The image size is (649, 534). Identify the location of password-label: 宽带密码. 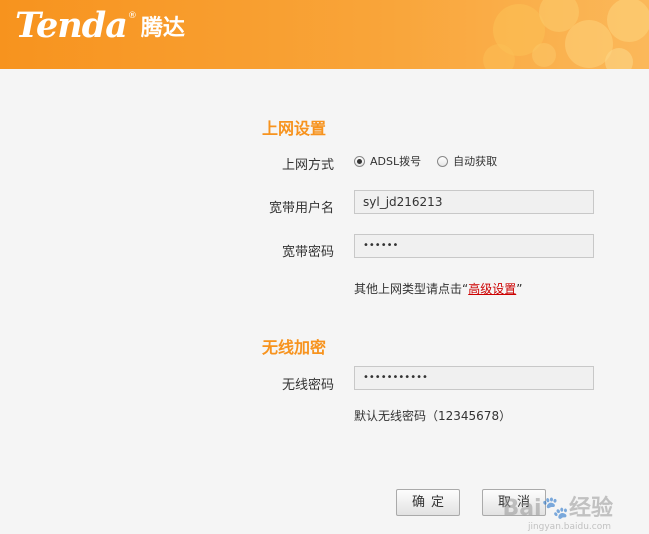
(307, 252).